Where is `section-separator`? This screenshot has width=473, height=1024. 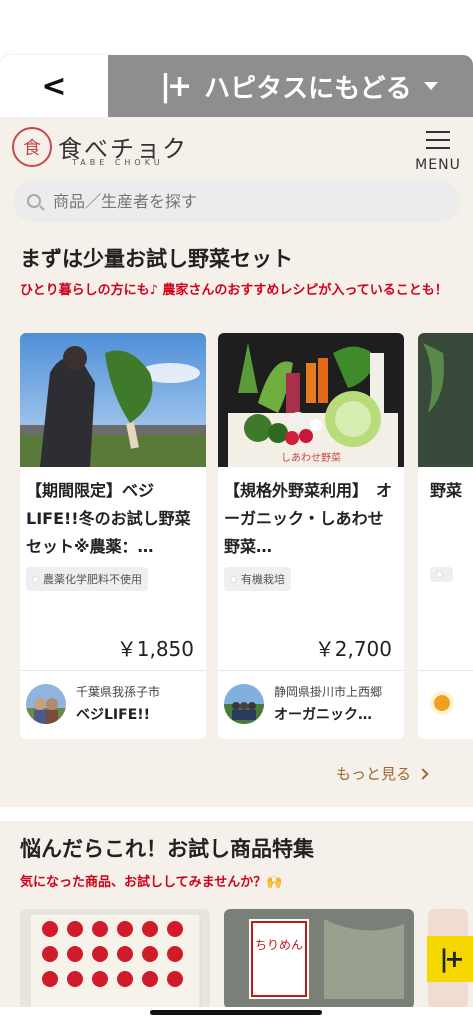 section-separator is located at coordinates (236, 814).